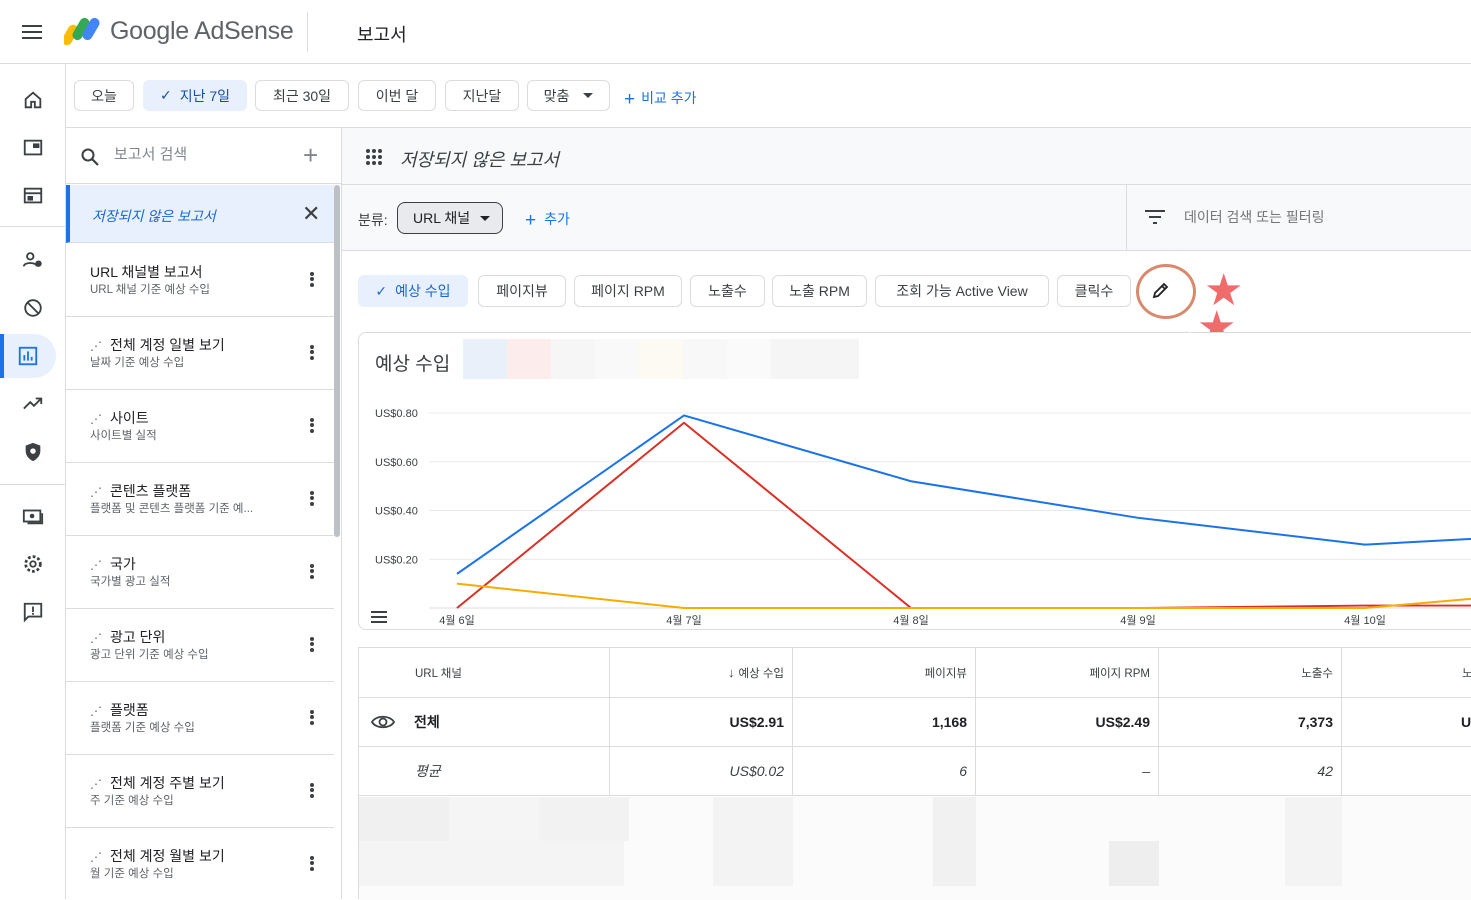 This screenshot has height=900, width=1471. What do you see at coordinates (379, 617) in the screenshot?
I see `legend-toggle-icon` at bounding box center [379, 617].